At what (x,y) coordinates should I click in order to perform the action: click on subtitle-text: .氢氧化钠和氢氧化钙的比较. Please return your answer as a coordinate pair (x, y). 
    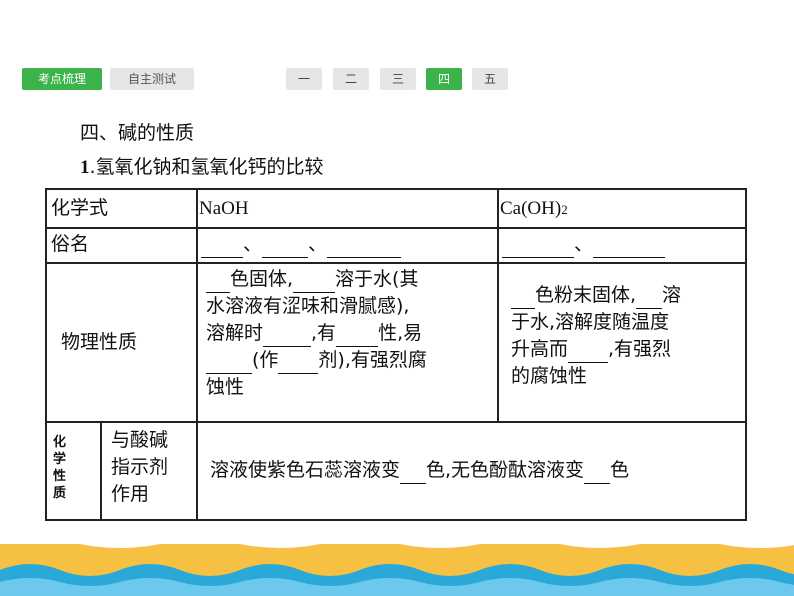
    Looking at the image, I should click on (206, 167).